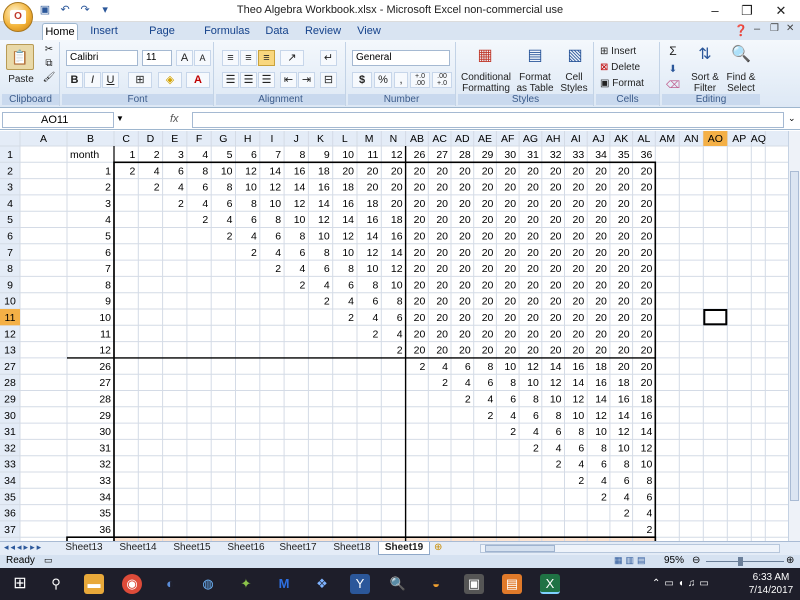  I want to click on view-mode-icons: ▦▥▤, so click(631, 560).